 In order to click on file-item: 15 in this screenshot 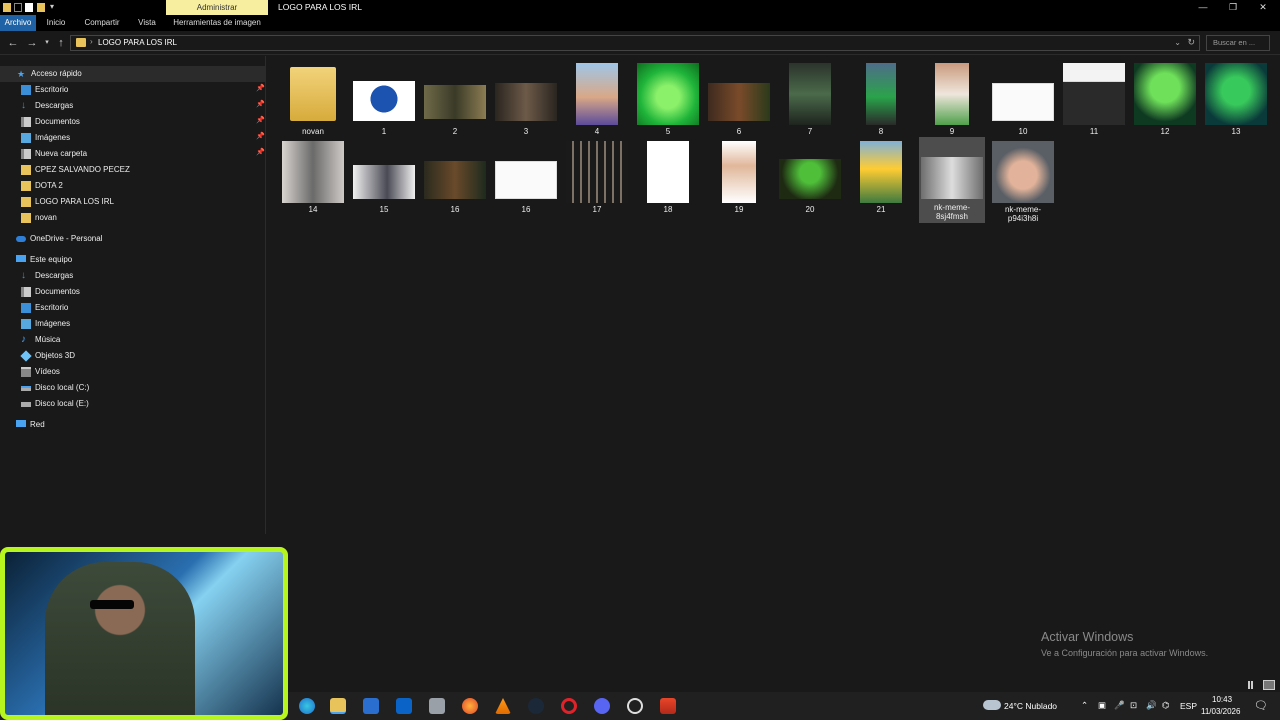, I will do `click(384, 181)`.